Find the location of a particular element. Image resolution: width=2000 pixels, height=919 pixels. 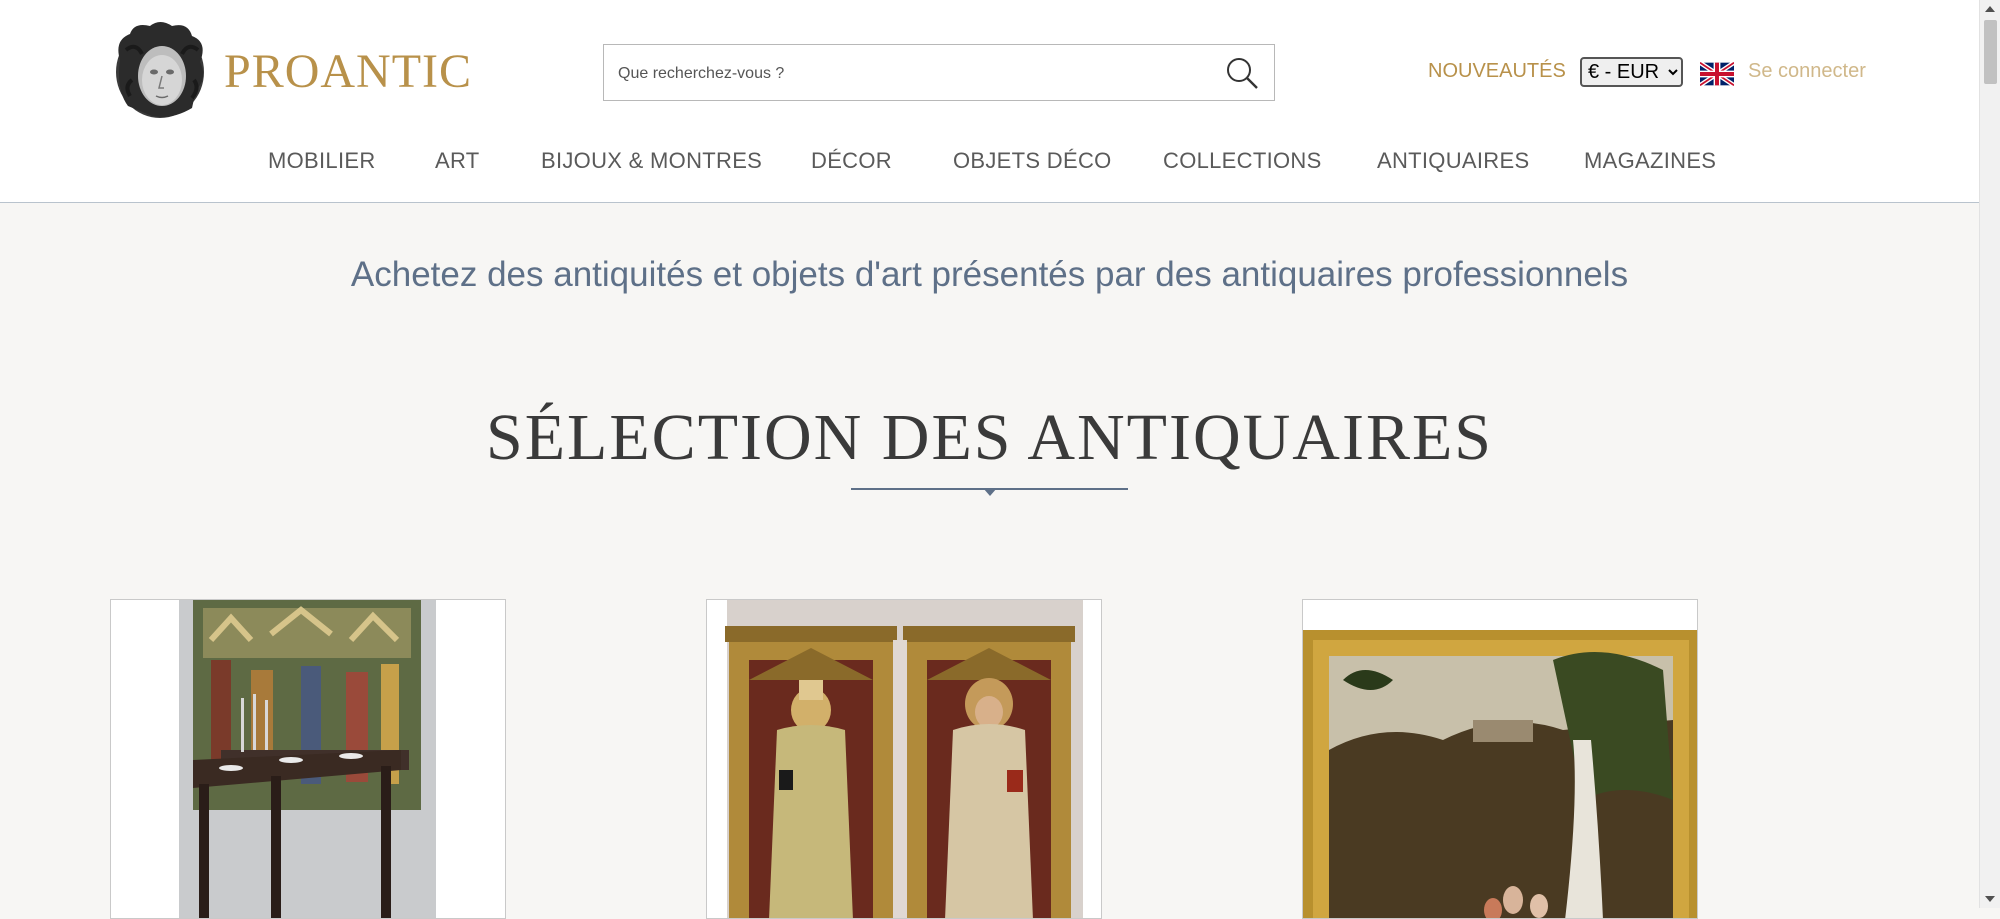

scroll-thumb is located at coordinates (1990, 52).